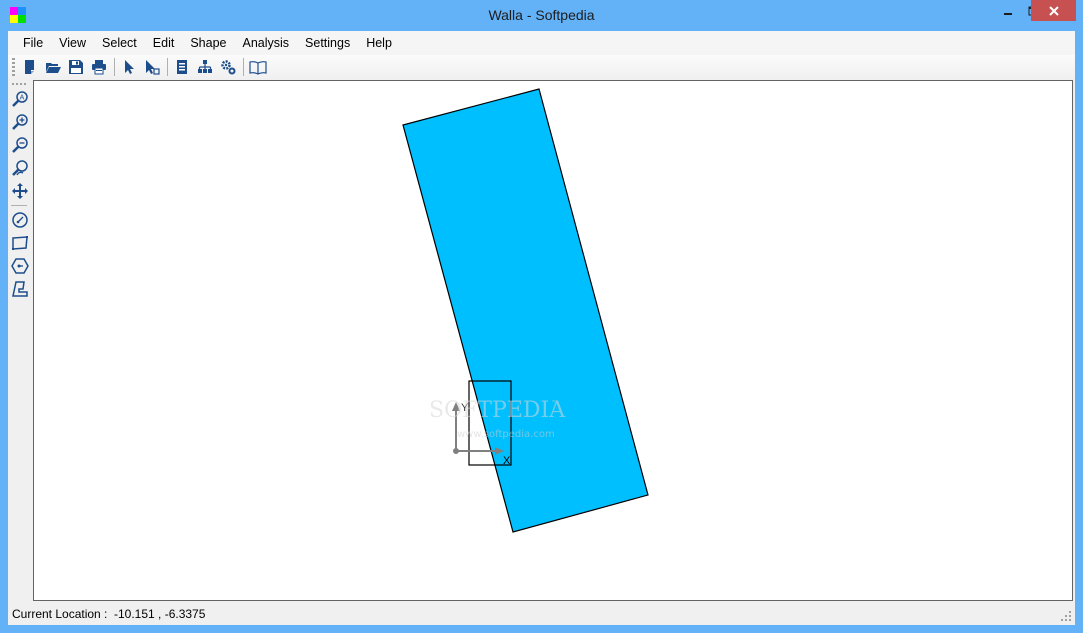 Image resolution: width=1083 pixels, height=633 pixels. I want to click on left-toolbar-grip, so click(19, 84).